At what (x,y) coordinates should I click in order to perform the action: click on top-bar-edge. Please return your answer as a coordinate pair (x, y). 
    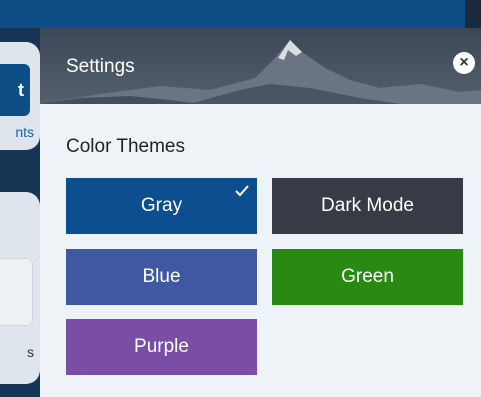
    Looking at the image, I should click on (473, 14).